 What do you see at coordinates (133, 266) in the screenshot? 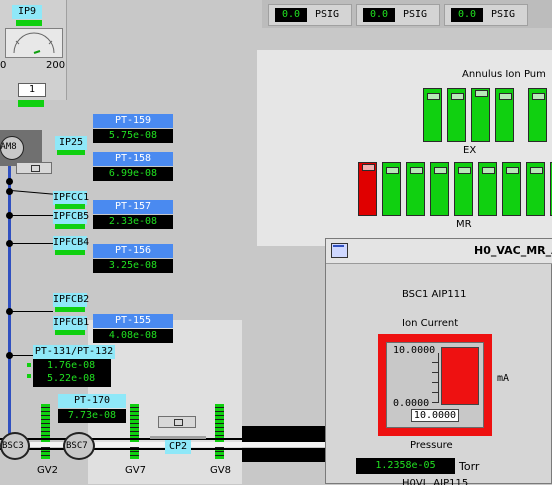
I see `pt-156-value: 3.25e-08` at bounding box center [133, 266].